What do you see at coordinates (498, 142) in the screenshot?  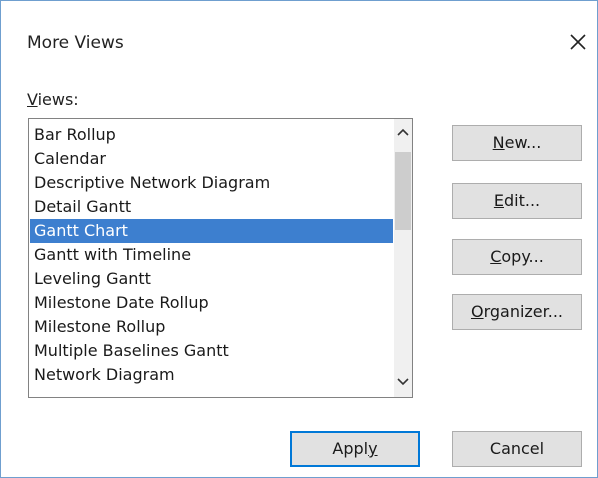 I see `new-button-mnemonic: N` at bounding box center [498, 142].